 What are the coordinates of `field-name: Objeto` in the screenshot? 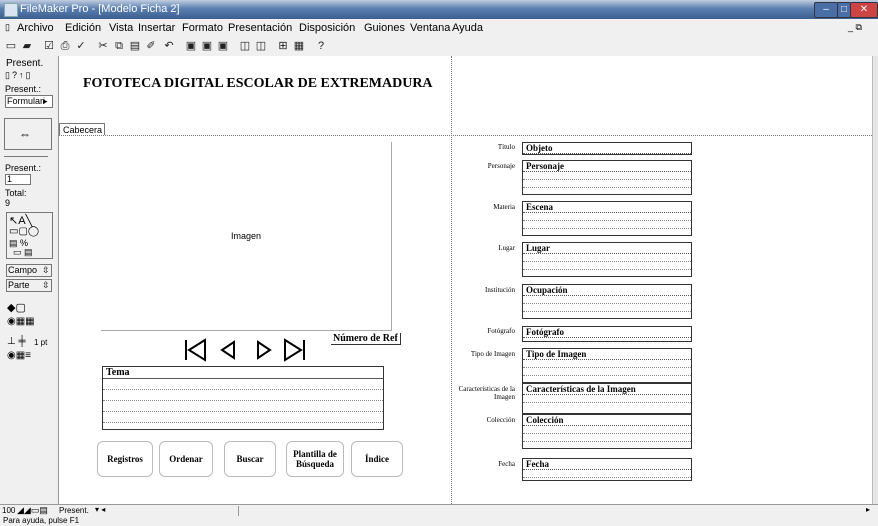 It's located at (539, 148).